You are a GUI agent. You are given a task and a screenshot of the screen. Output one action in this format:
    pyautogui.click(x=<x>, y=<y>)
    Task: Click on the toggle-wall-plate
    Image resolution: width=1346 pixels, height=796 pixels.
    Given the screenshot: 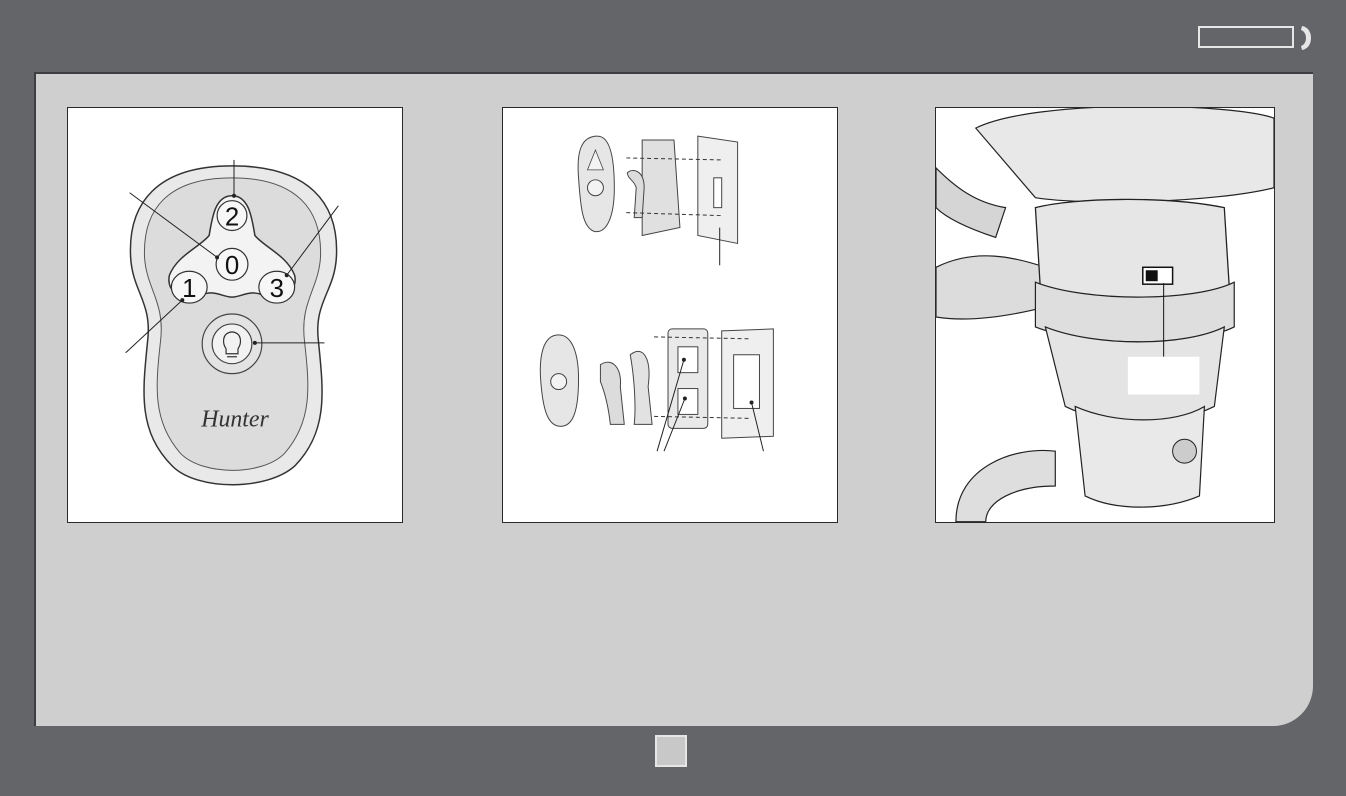 What is the action you would take?
    pyautogui.click(x=658, y=200)
    